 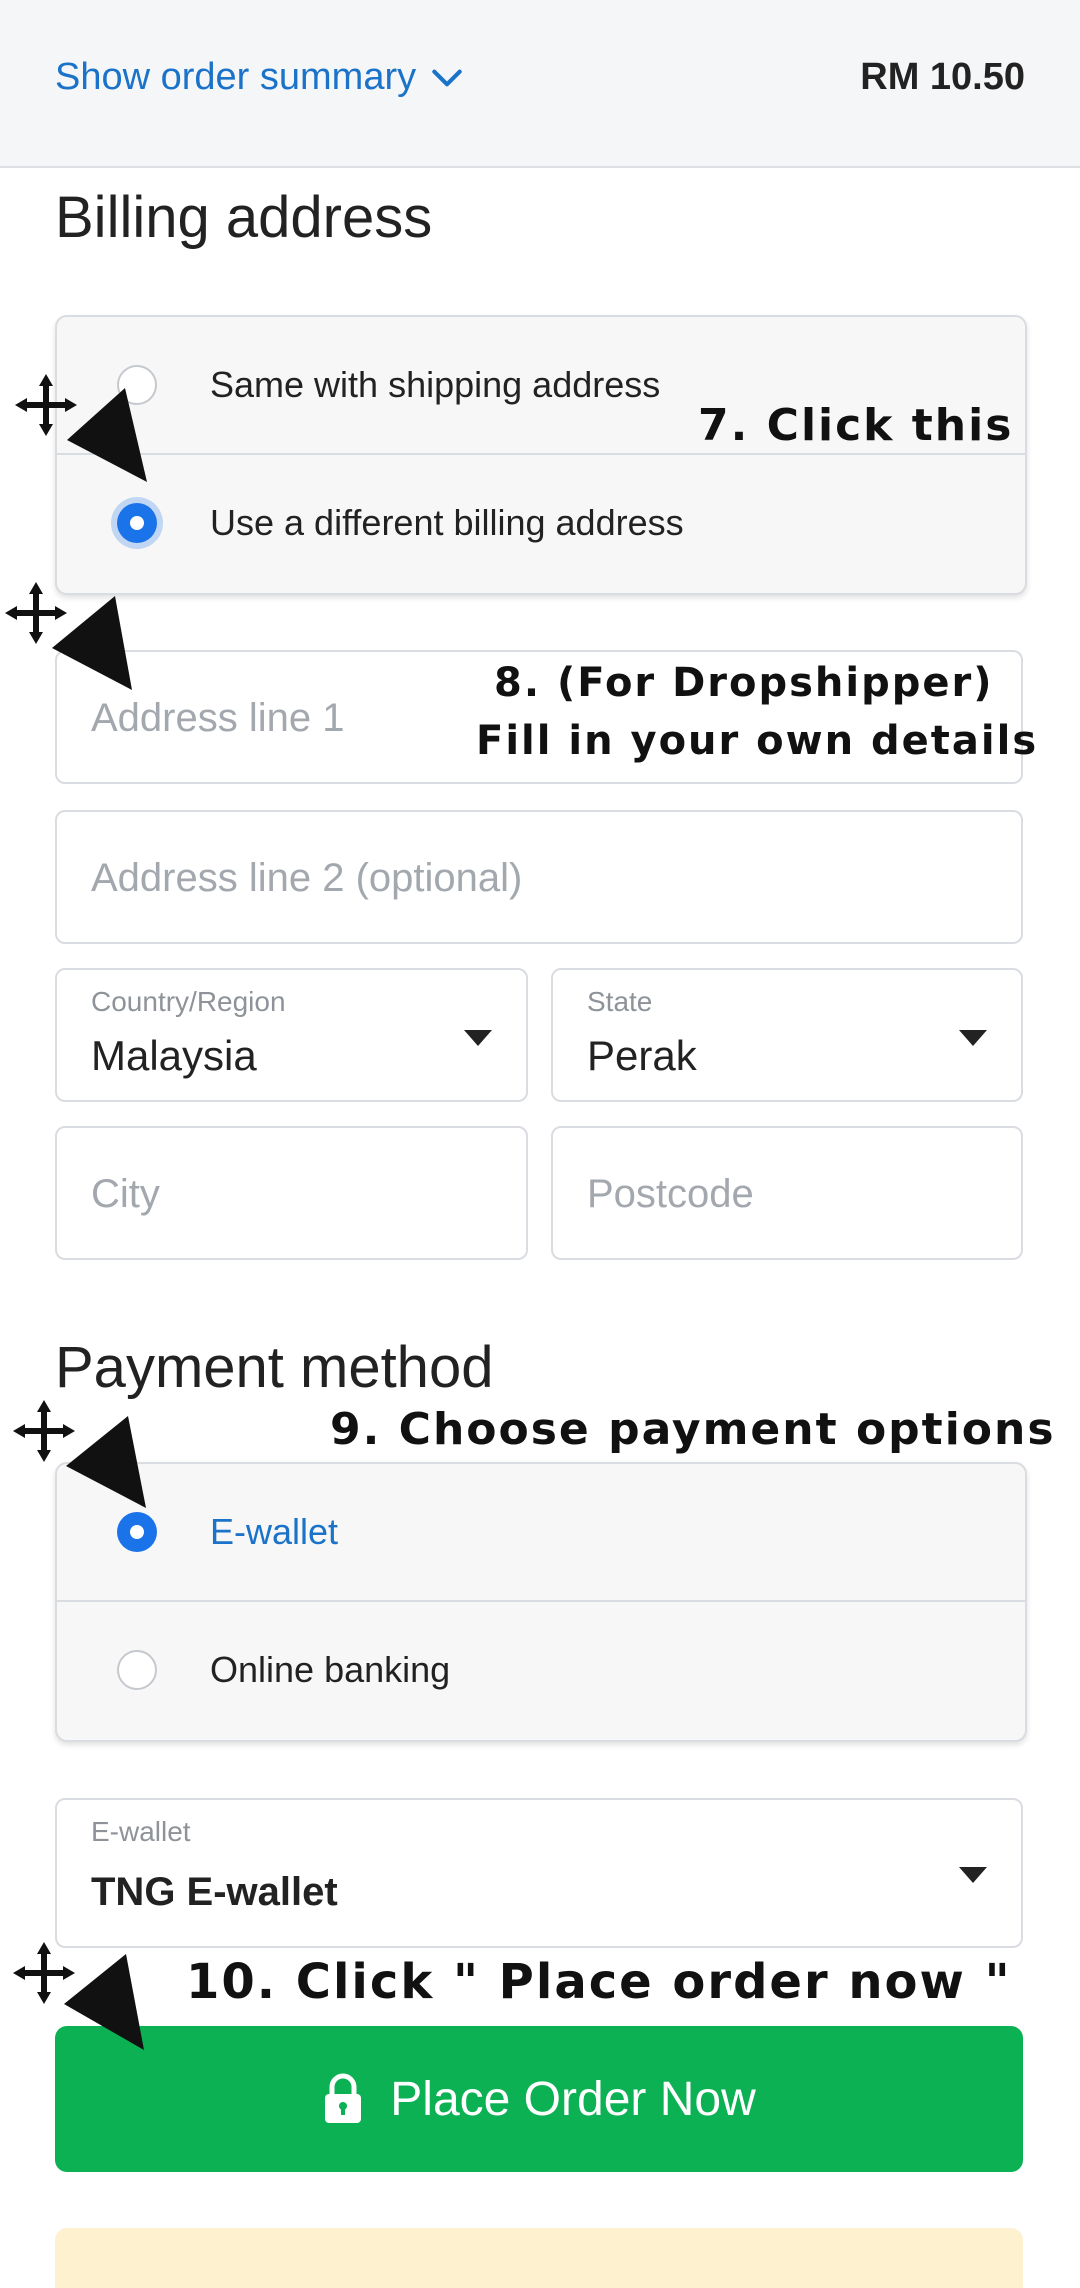 I want to click on ewallet-label: E-wallet, so click(x=141, y=1831).